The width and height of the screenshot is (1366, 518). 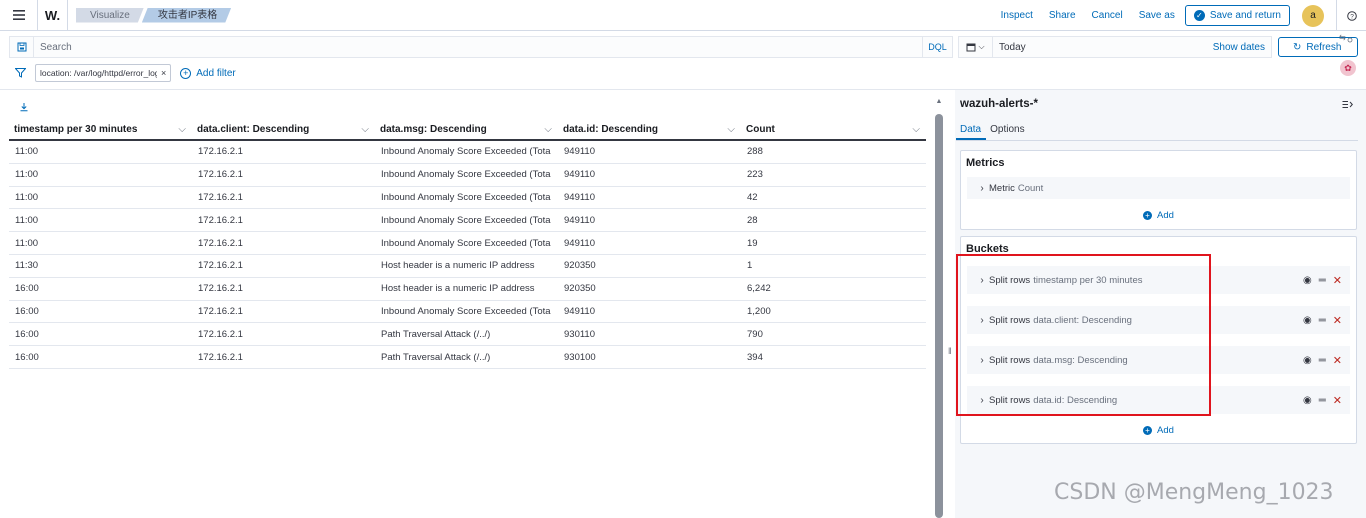 What do you see at coordinates (611, 129) in the screenshot?
I see `column-label: data.id: Descending` at bounding box center [611, 129].